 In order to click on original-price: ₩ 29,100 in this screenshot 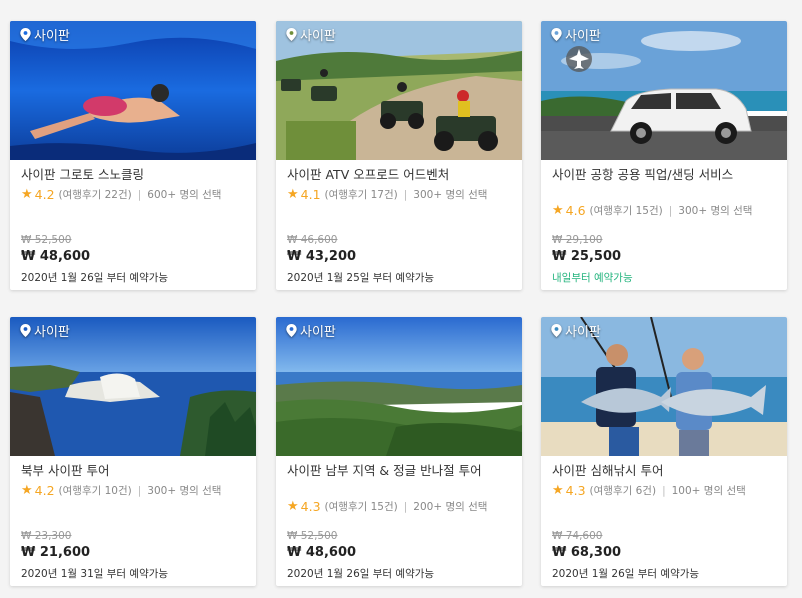, I will do `click(577, 240)`.